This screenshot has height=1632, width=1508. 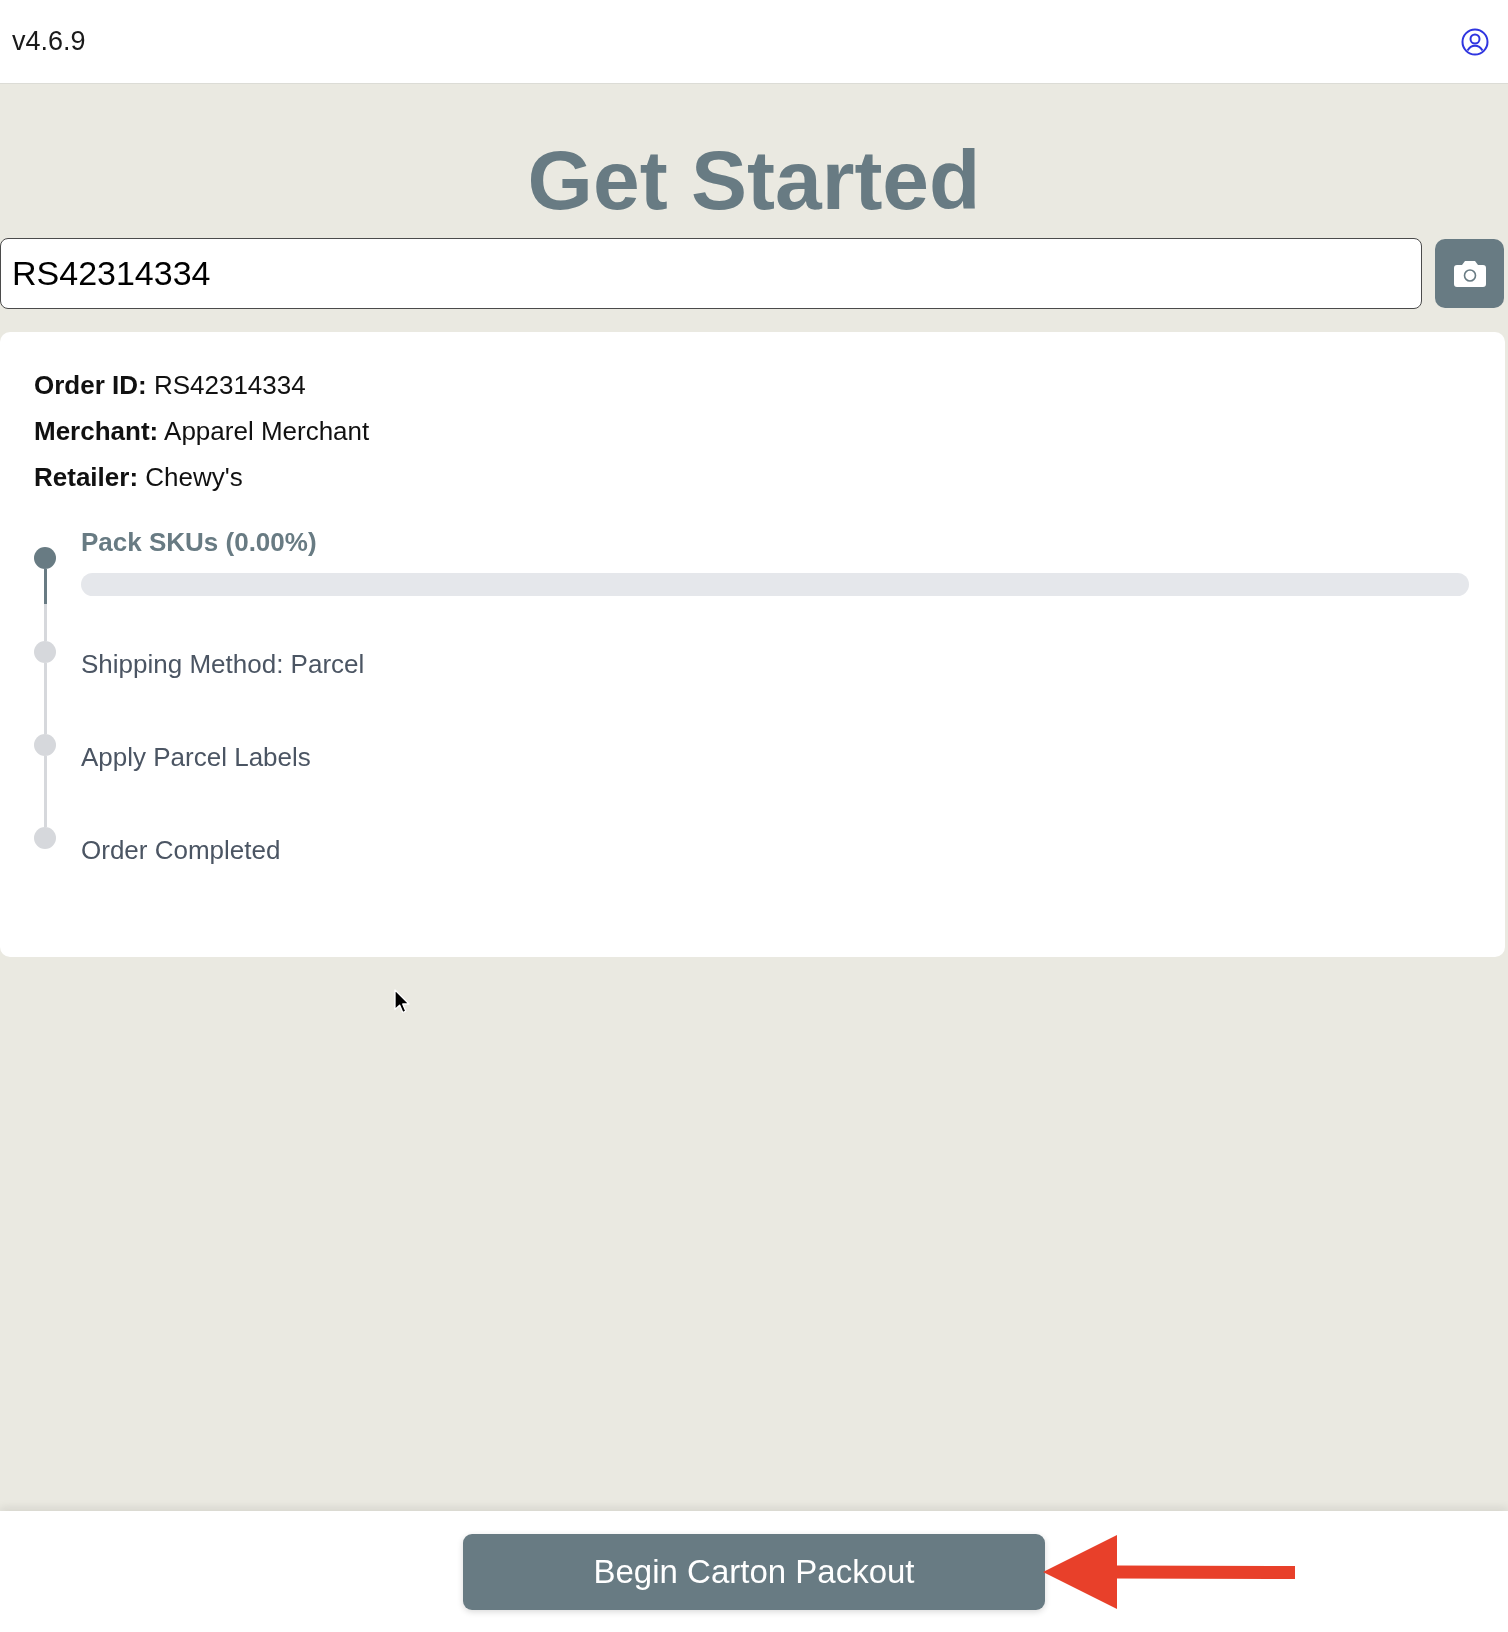 What do you see at coordinates (223, 664) in the screenshot?
I see `step-label: Shipping Method: Parcel` at bounding box center [223, 664].